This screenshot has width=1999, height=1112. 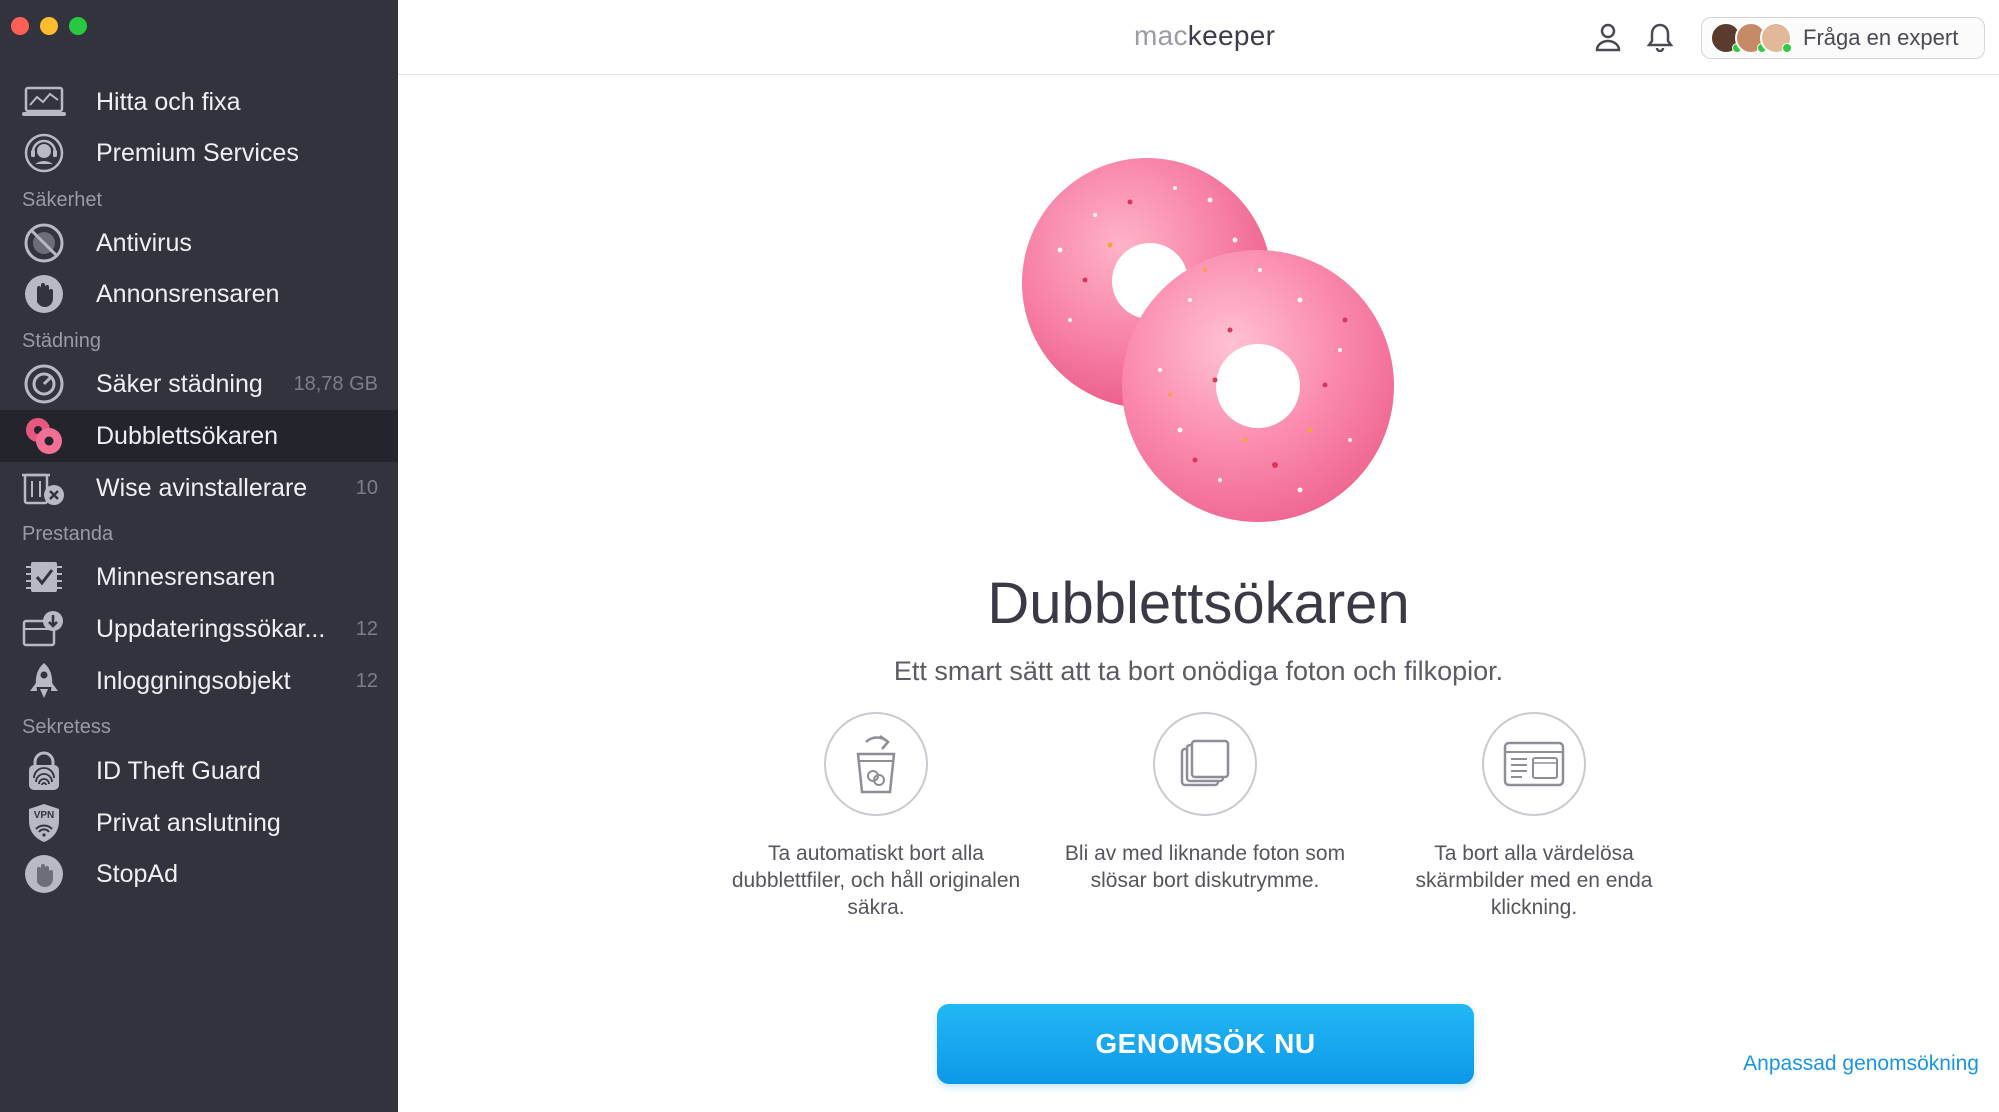 I want to click on count-badge: 10, so click(x=366, y=487).